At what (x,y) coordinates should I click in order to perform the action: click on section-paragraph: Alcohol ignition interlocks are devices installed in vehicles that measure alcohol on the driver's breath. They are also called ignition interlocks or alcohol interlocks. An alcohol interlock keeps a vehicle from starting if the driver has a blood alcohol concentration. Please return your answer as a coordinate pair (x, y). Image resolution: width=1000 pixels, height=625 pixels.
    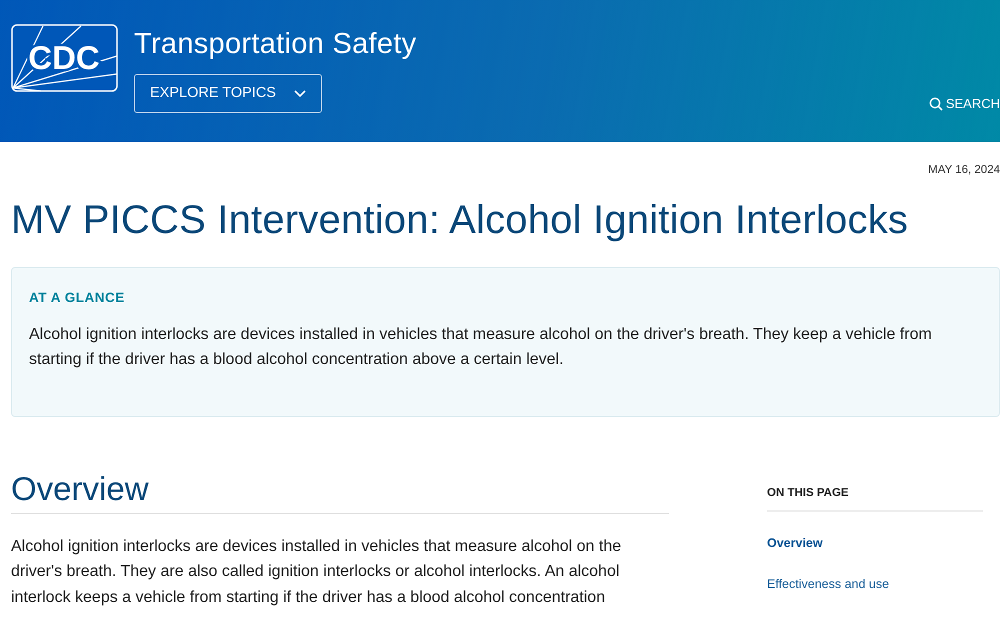
    Looking at the image, I should click on (316, 572).